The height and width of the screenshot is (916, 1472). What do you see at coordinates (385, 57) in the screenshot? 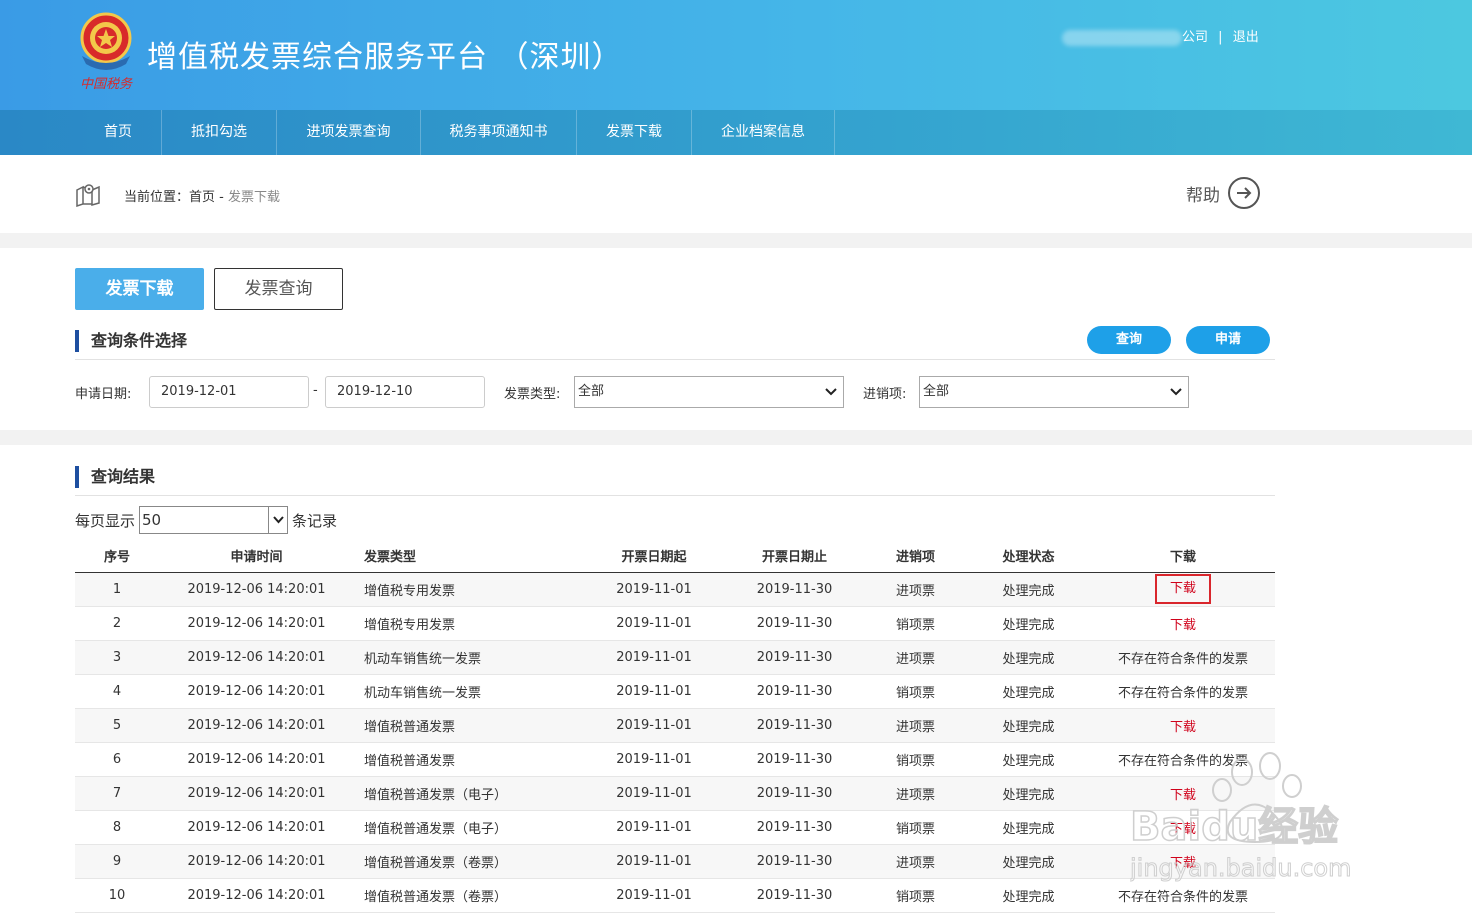
I see `site-title: 增值税发票综合服务平台 （深圳）` at bounding box center [385, 57].